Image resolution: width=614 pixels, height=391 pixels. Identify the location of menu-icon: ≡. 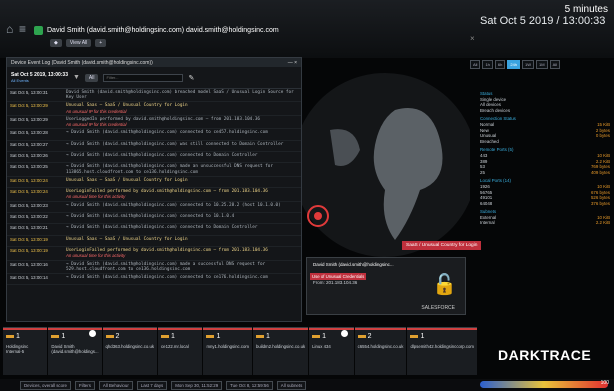
(22, 29).